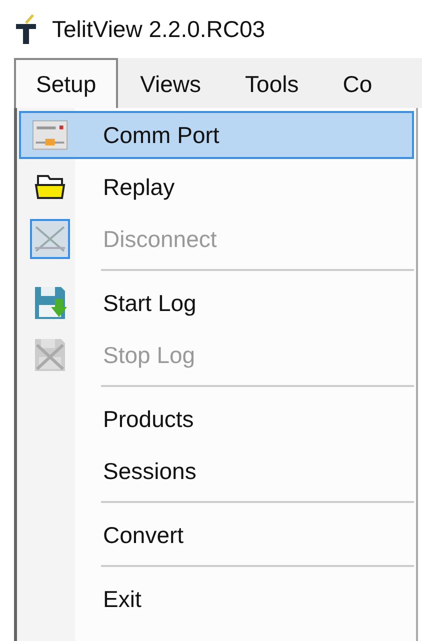 The width and height of the screenshot is (422, 641). I want to click on port-icon, so click(50, 135).